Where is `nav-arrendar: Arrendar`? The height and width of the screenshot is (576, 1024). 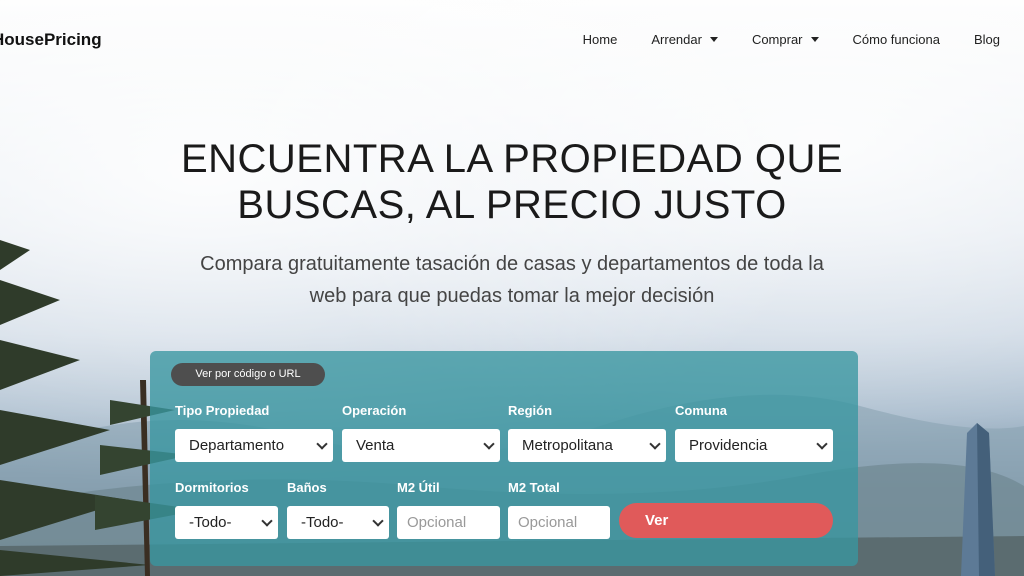 nav-arrendar: Arrendar is located at coordinates (684, 39).